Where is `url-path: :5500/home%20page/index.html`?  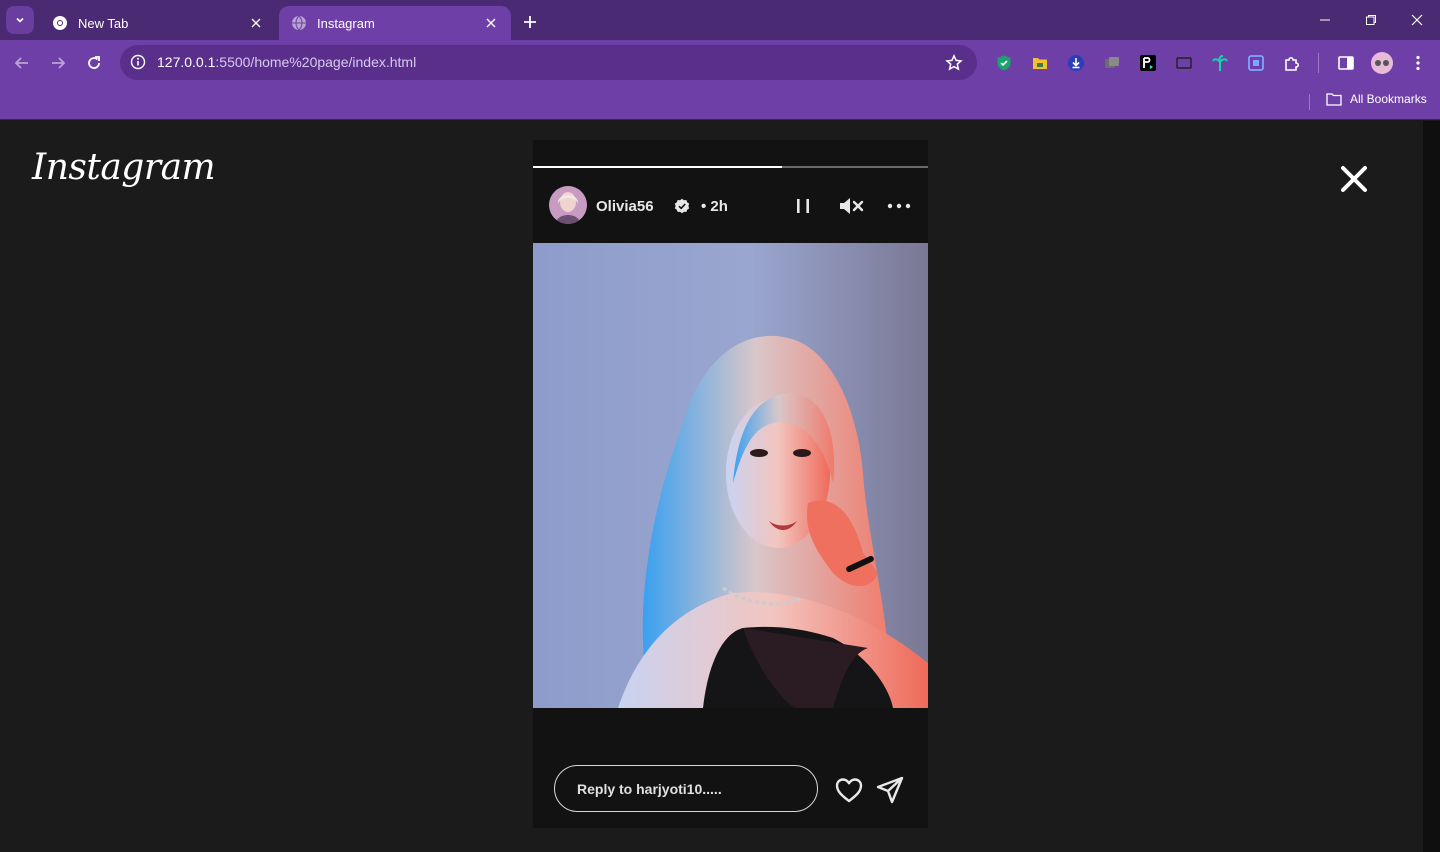
url-path: :5500/home%20page/index.html is located at coordinates (316, 62).